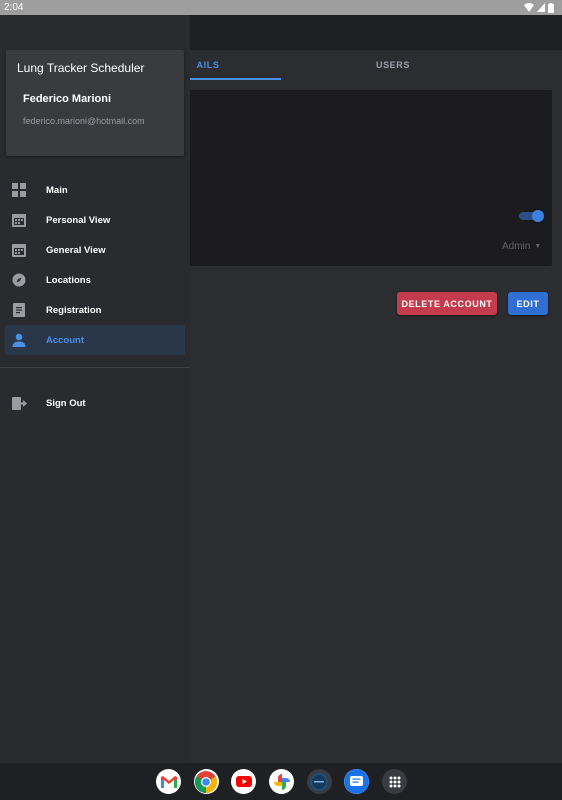 This screenshot has width=562, height=800. What do you see at coordinates (529, 7) in the screenshot?
I see `wifi-icon` at bounding box center [529, 7].